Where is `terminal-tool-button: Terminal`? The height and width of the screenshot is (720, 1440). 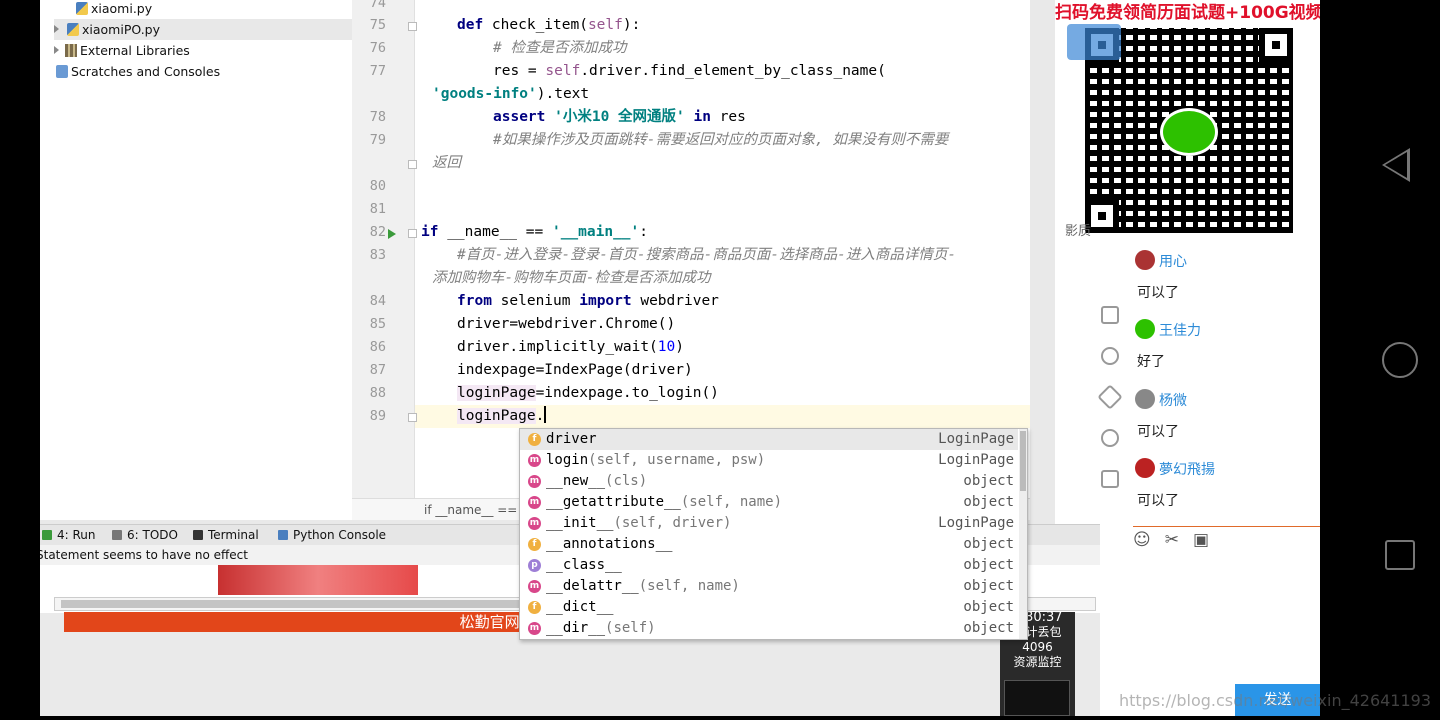
terminal-tool-button: Terminal is located at coordinates (226, 535).